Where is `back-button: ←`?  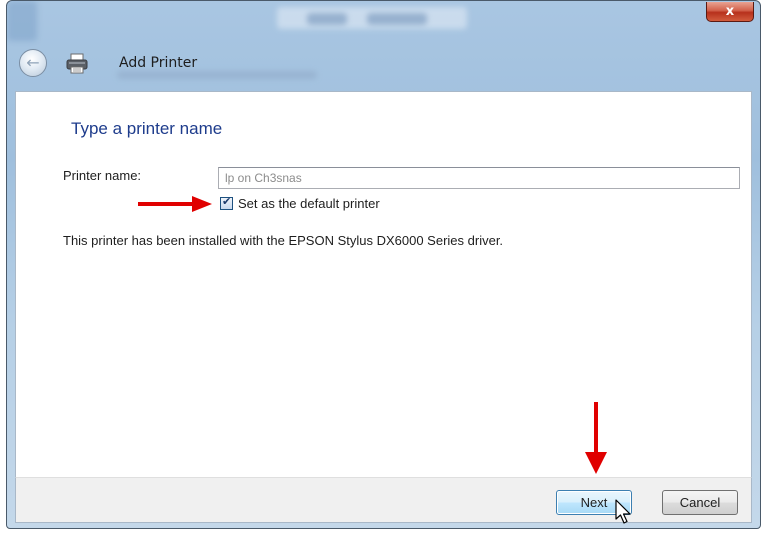
back-button: ← is located at coordinates (33, 63).